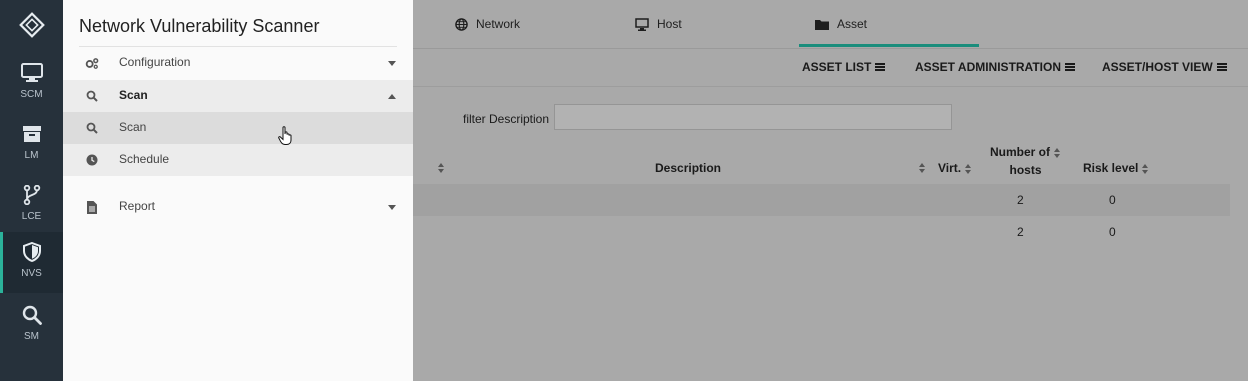  Describe the element at coordinates (889, 45) in the screenshot. I see `active-tab-indicator` at that location.